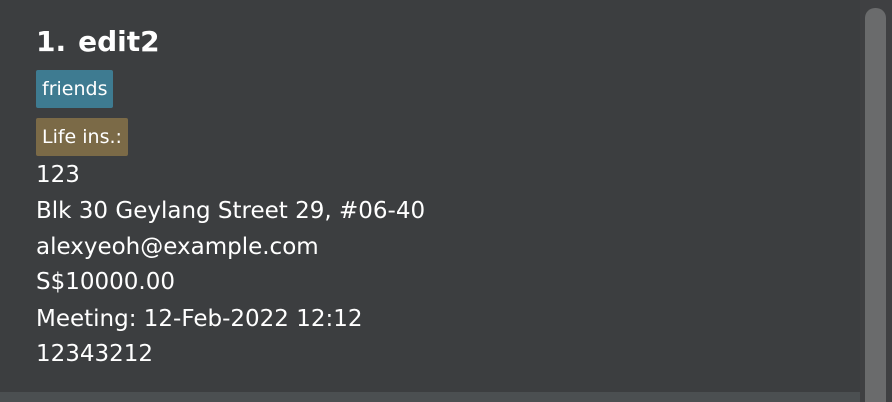 This screenshot has height=402, width=892. Describe the element at coordinates (105, 282) in the screenshot. I see `person-amount: S$10000.00` at that location.